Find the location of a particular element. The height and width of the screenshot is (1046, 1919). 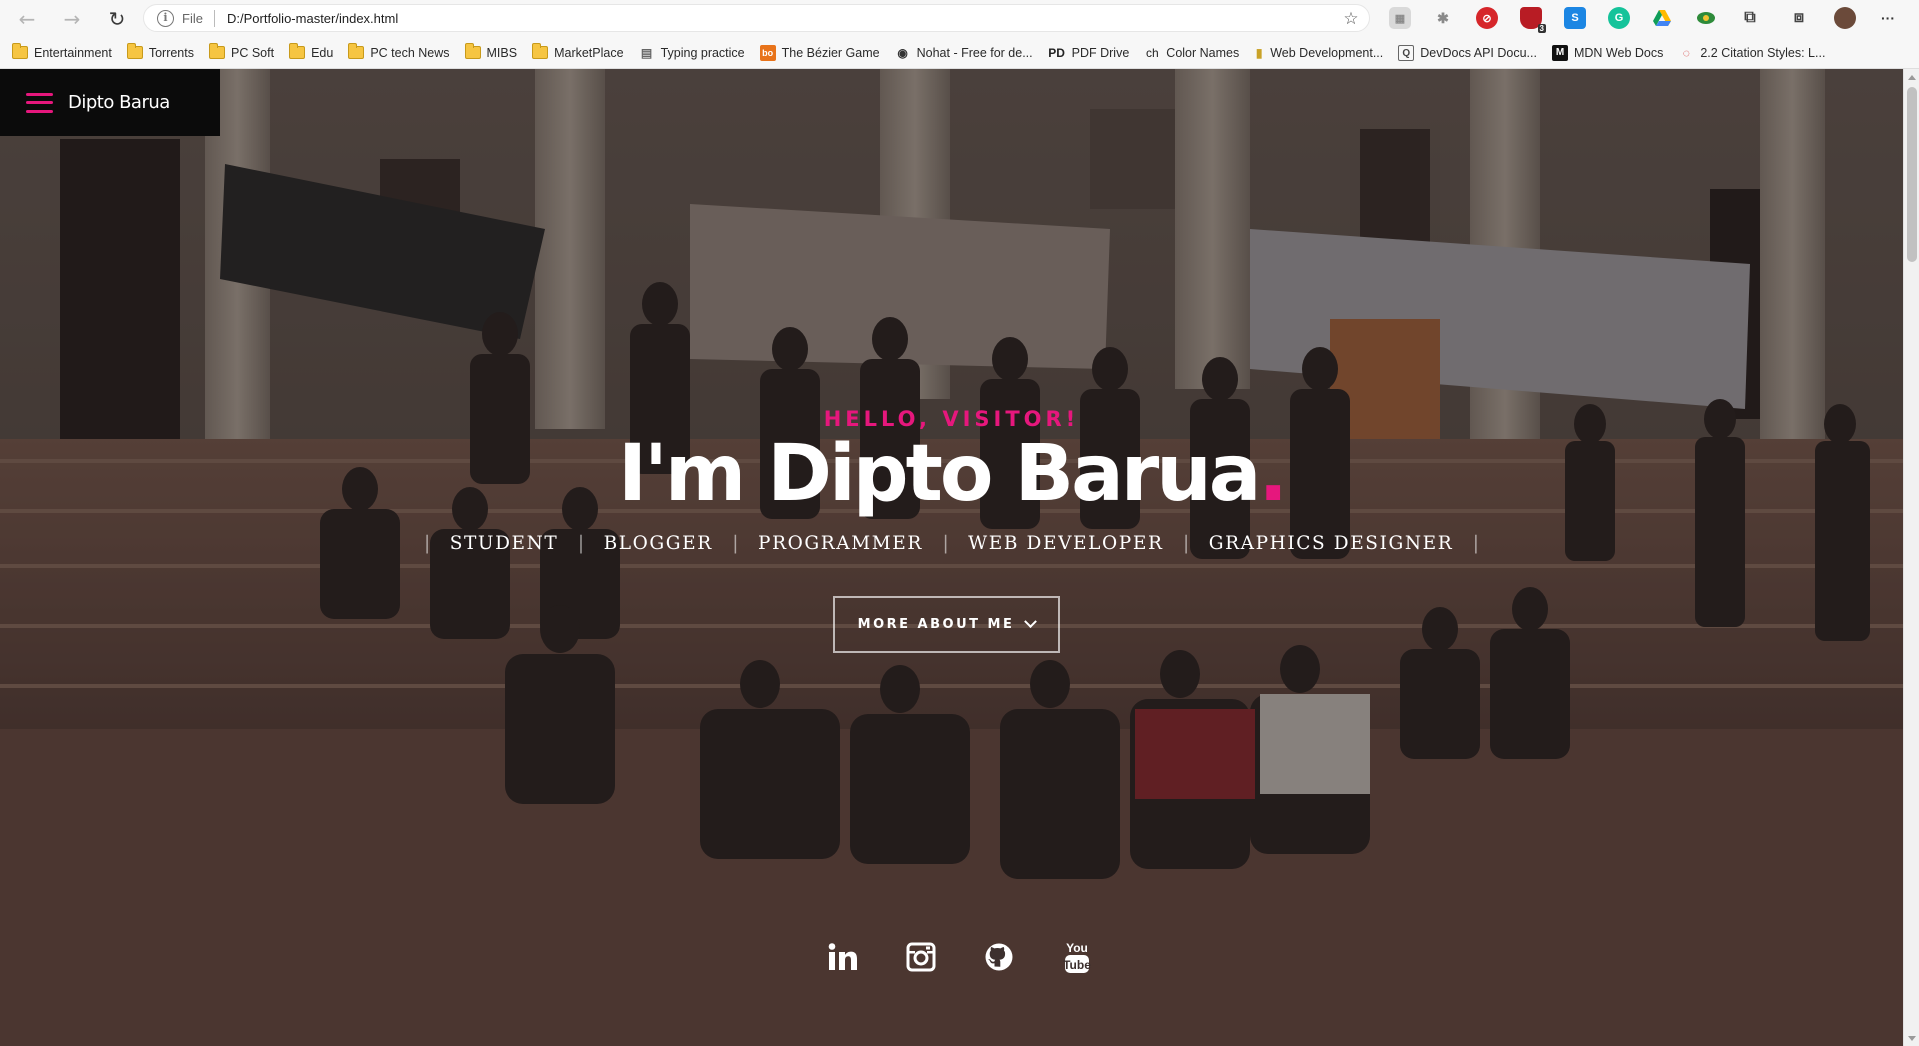

social-links: You Tube is located at coordinates (951, 957).